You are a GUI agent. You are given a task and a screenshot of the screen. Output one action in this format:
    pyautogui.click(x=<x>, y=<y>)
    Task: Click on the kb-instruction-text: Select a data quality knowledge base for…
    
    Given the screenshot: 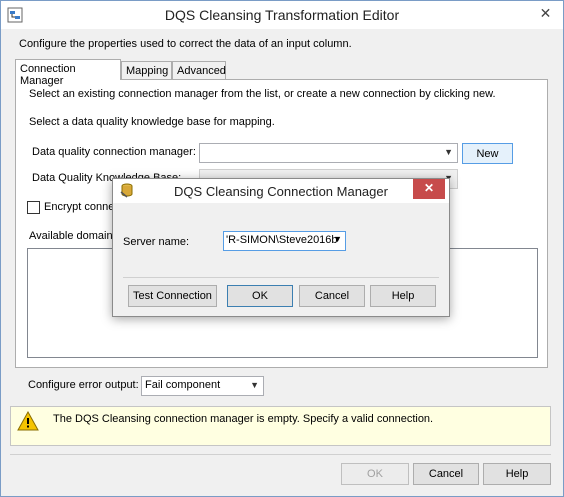 What is the action you would take?
    pyautogui.click(x=152, y=122)
    